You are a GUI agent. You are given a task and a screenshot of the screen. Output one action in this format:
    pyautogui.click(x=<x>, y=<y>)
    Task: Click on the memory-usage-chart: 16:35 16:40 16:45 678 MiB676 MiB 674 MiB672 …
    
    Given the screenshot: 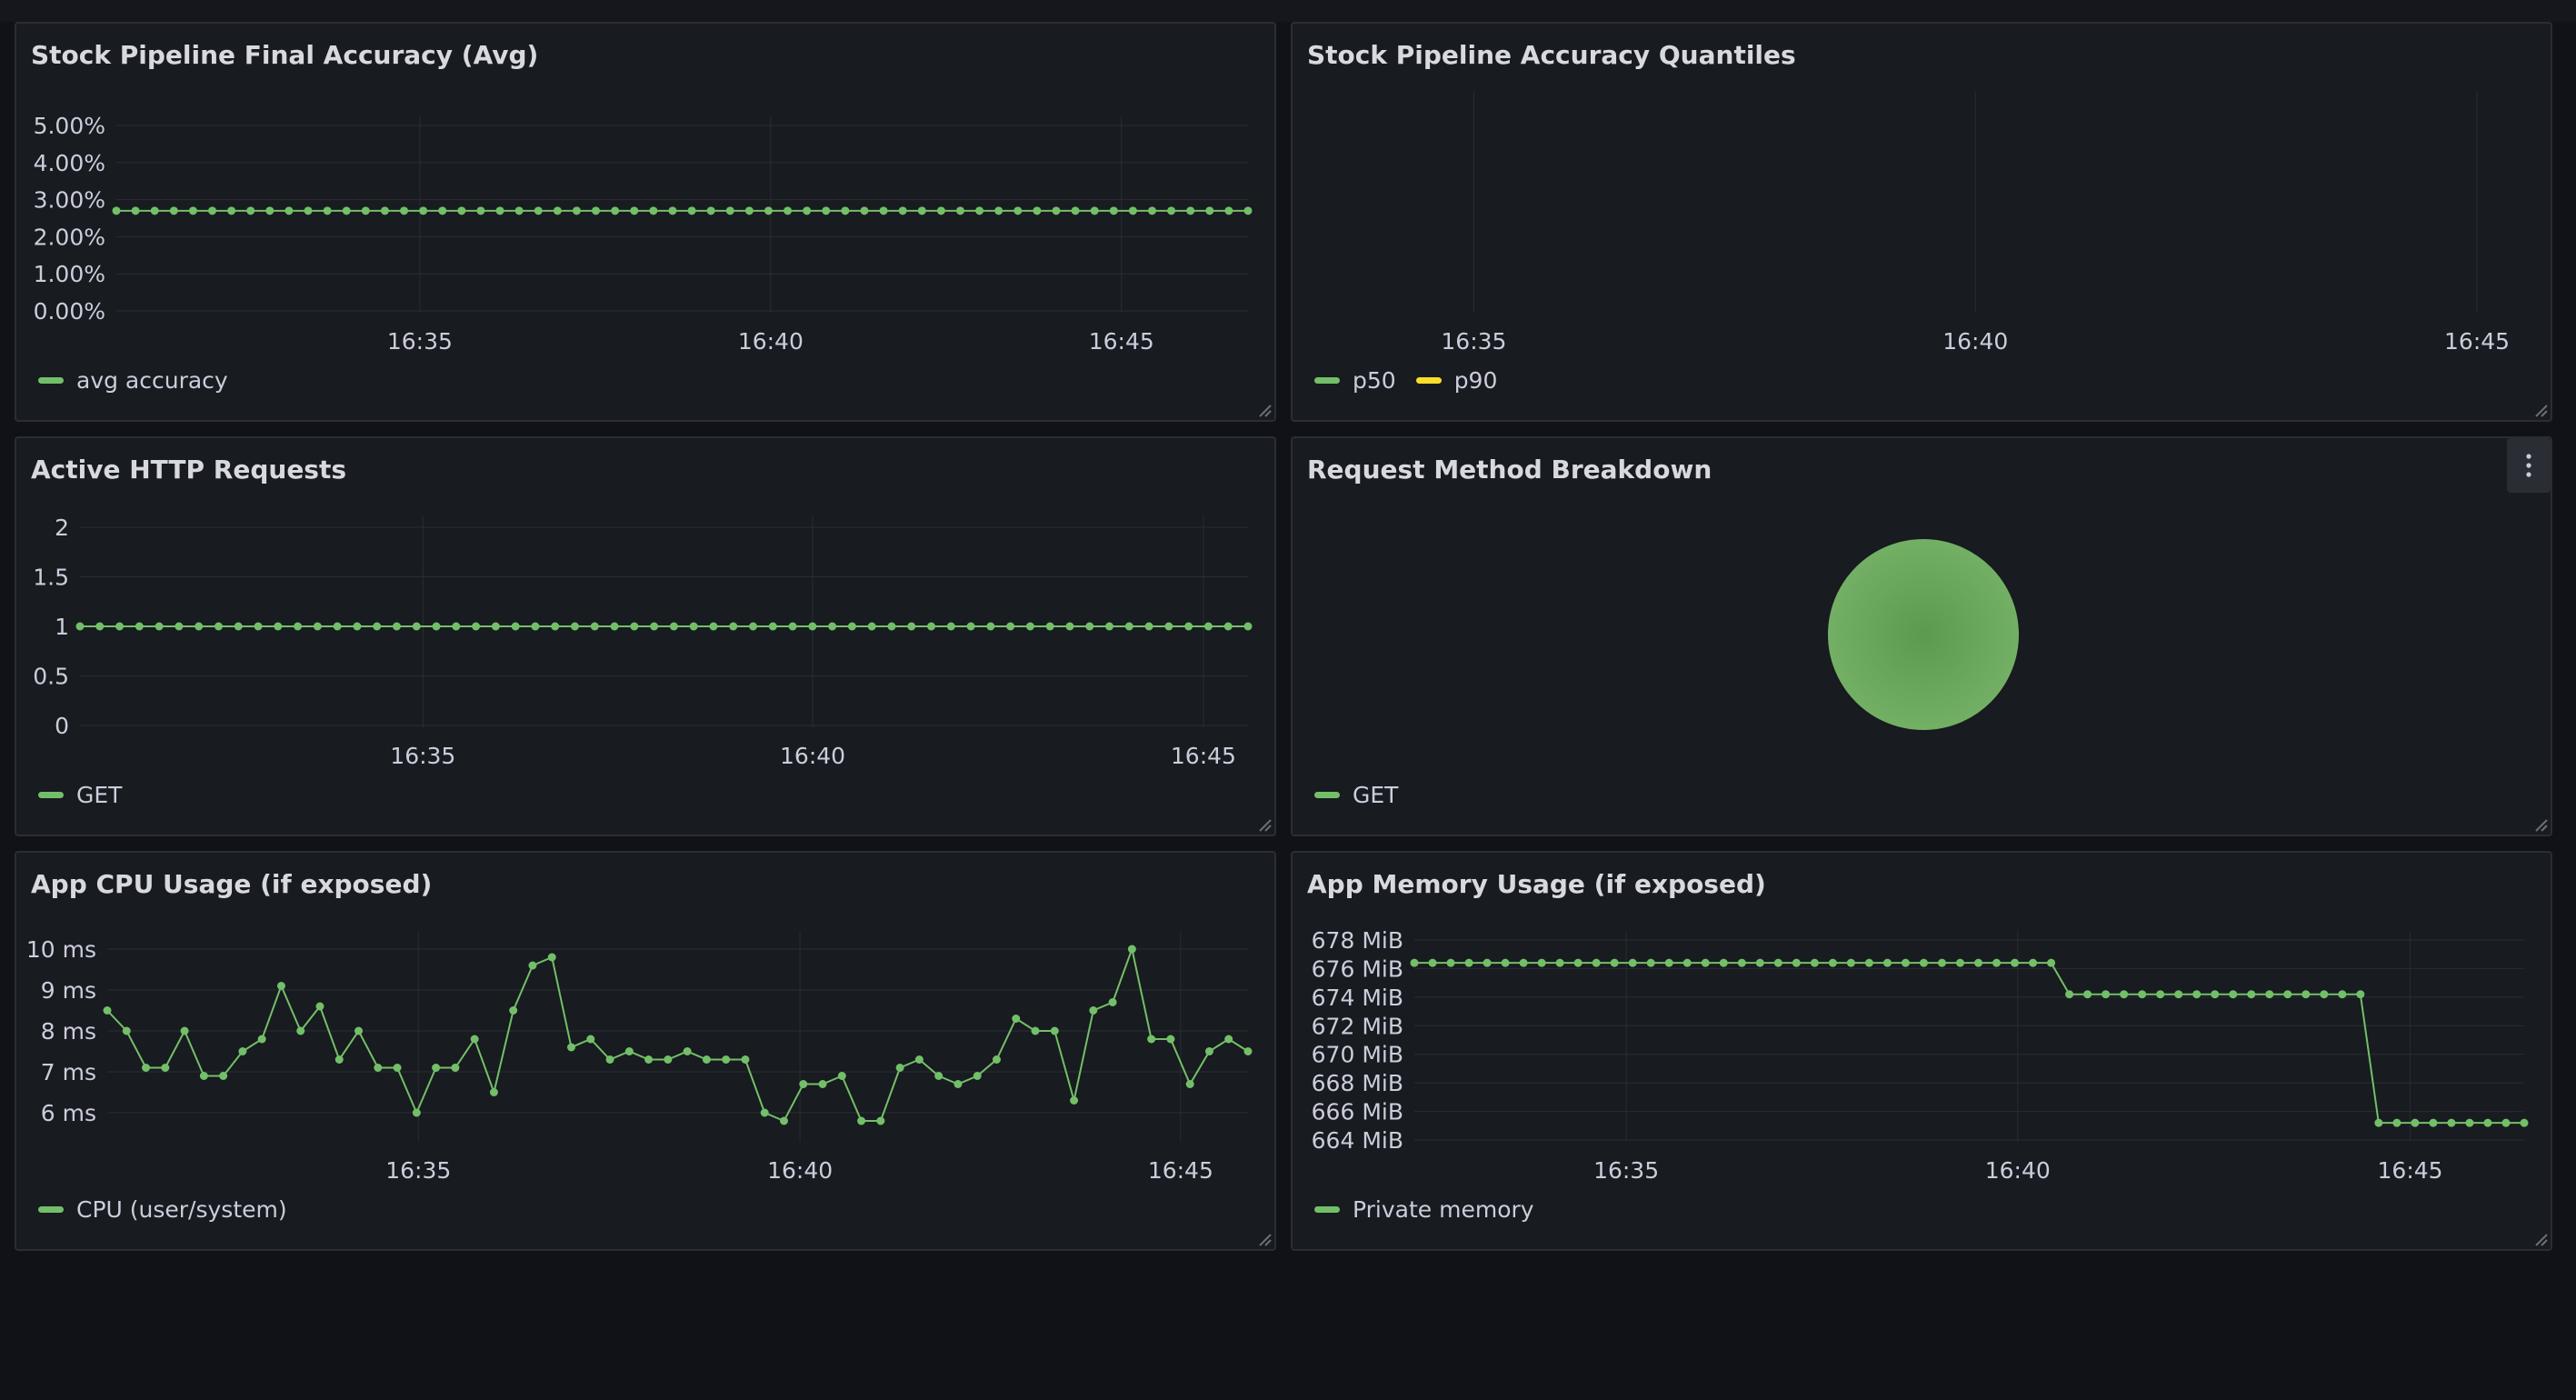 What is the action you would take?
    pyautogui.click(x=1922, y=1052)
    